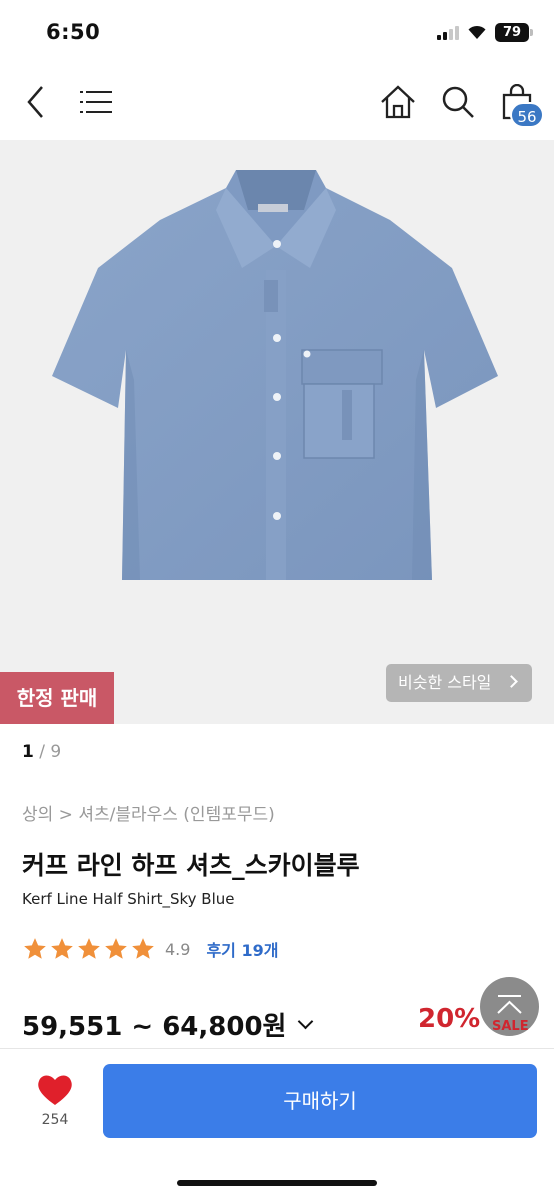 The height and width of the screenshot is (1200, 554). What do you see at coordinates (306, 1021) in the screenshot?
I see `chevron-down-icon` at bounding box center [306, 1021].